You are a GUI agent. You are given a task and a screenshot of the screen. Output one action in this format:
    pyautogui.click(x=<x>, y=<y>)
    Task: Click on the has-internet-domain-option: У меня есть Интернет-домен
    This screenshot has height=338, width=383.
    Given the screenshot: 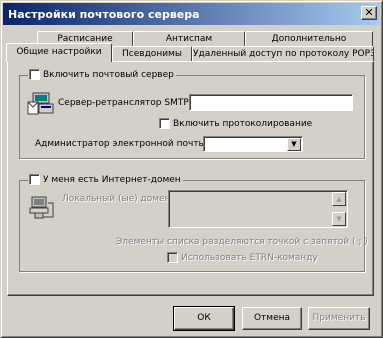 What is the action you would take?
    pyautogui.click(x=105, y=179)
    